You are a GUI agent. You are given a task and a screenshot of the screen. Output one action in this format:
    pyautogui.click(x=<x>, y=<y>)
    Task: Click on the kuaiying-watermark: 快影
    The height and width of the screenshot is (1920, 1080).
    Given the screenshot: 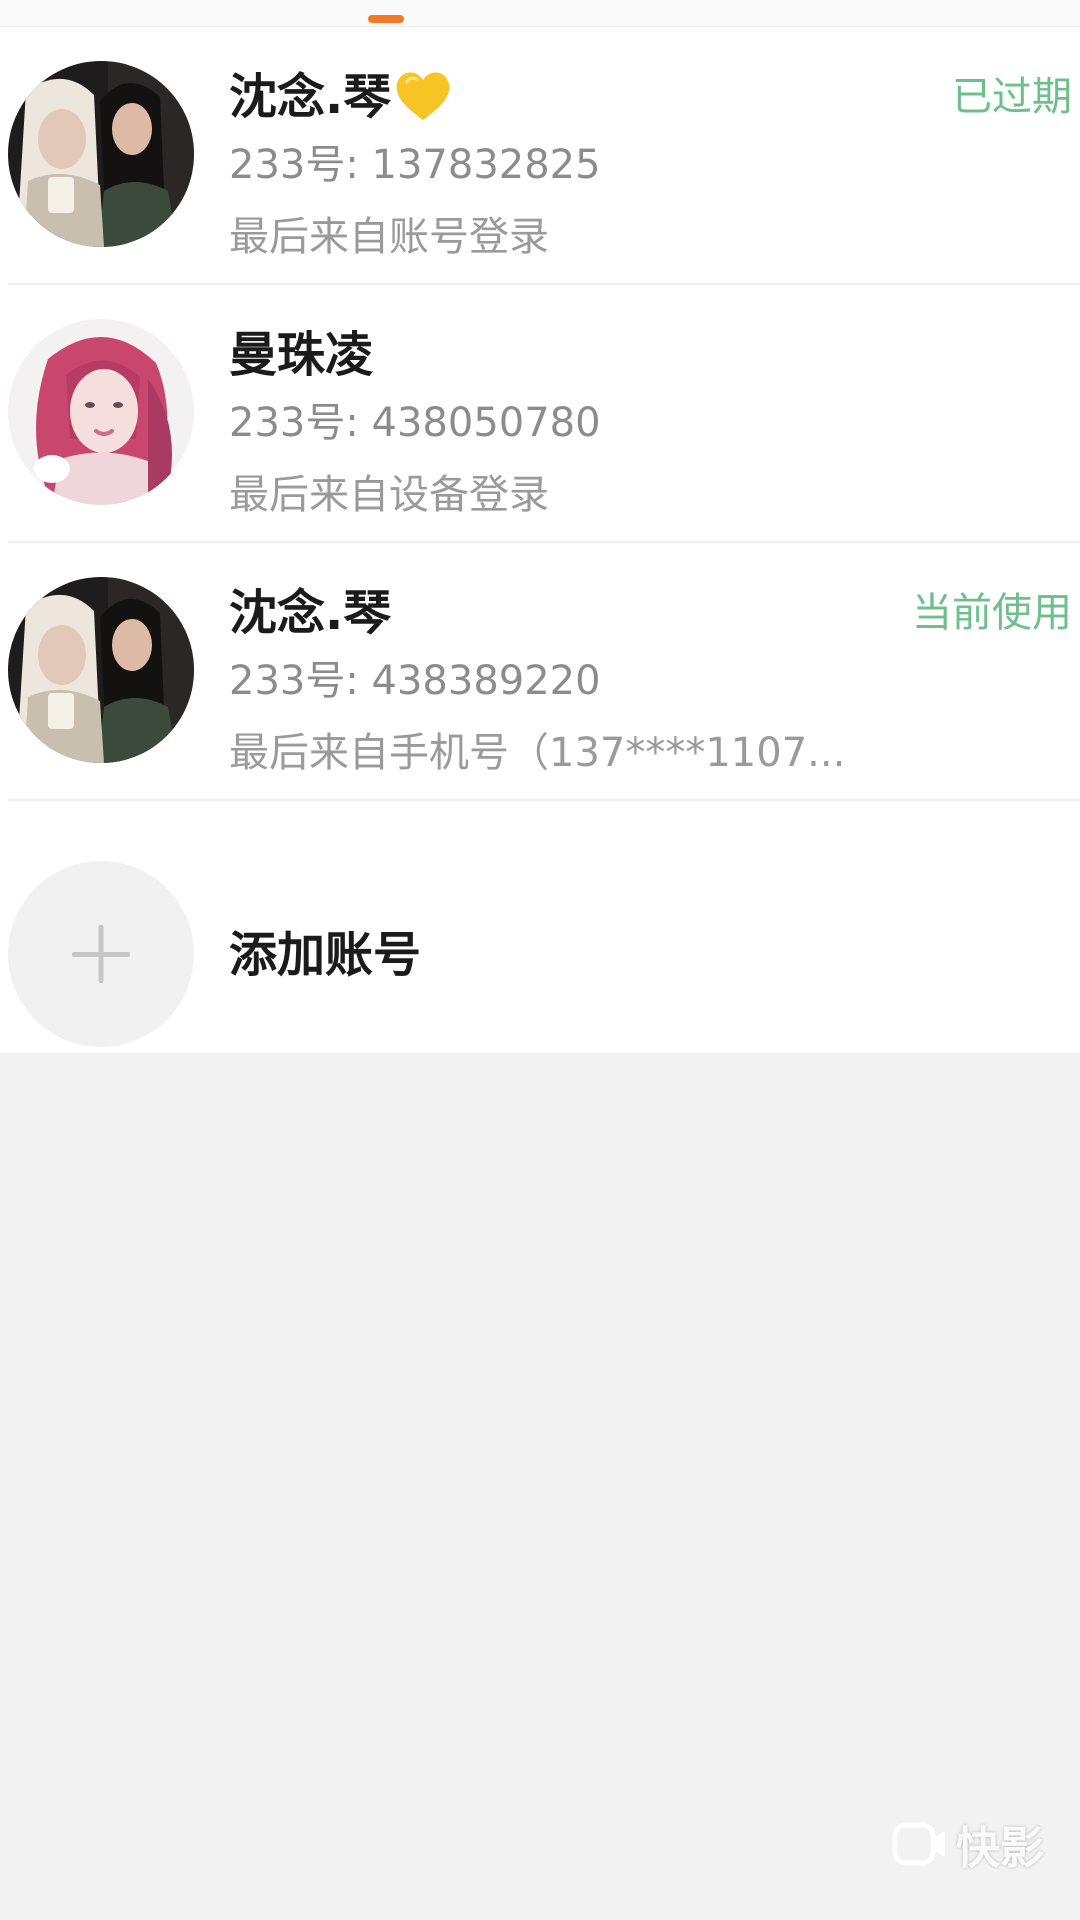 What is the action you would take?
    pyautogui.click(x=968, y=1845)
    